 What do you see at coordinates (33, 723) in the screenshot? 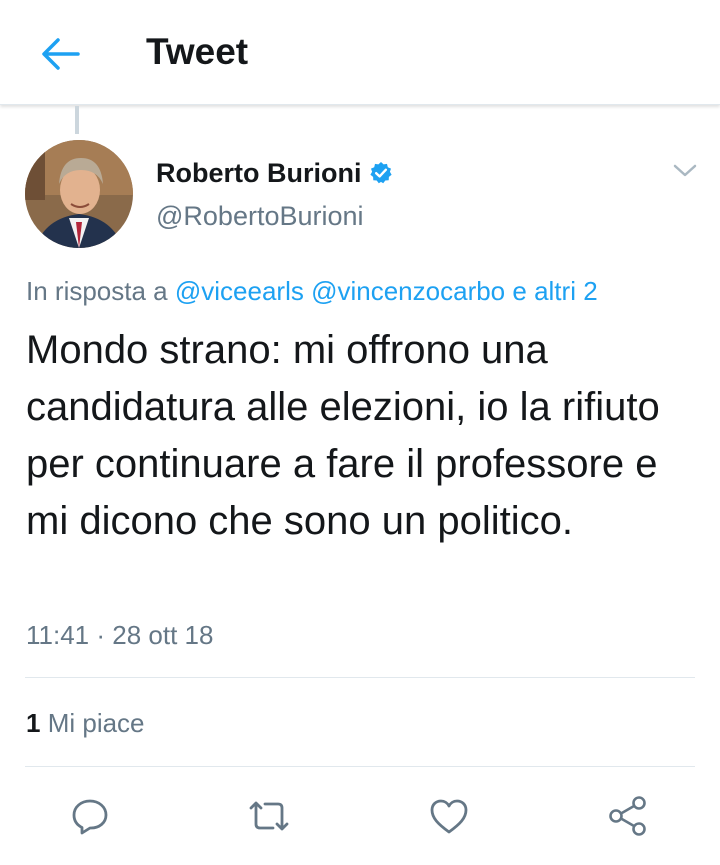
I see `likes-number: 1` at bounding box center [33, 723].